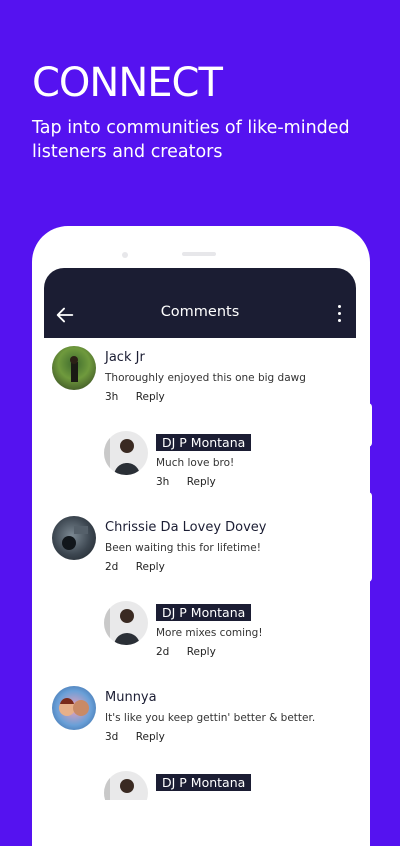 The width and height of the screenshot is (400, 846). What do you see at coordinates (131, 697) in the screenshot?
I see `comment-author: Munnya` at bounding box center [131, 697].